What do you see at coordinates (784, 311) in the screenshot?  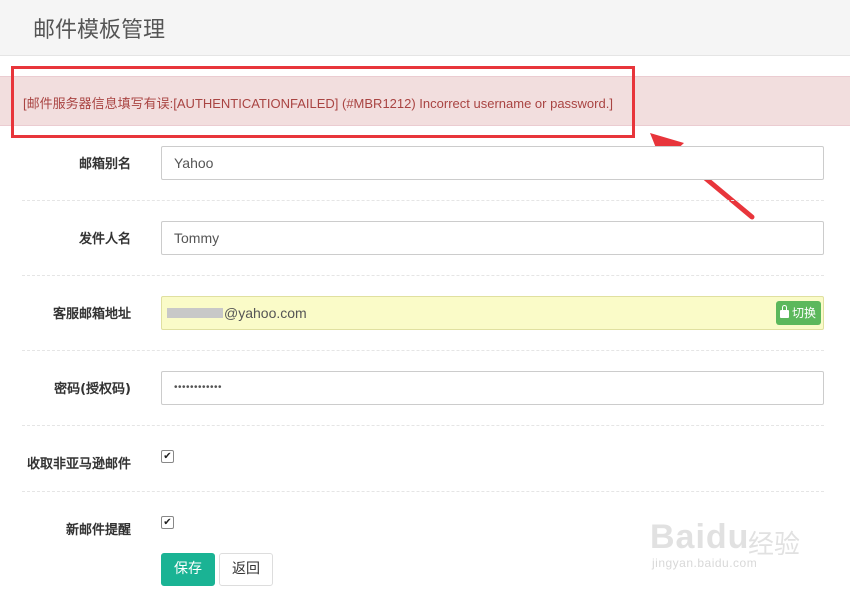 I see `lock-icon` at bounding box center [784, 311].